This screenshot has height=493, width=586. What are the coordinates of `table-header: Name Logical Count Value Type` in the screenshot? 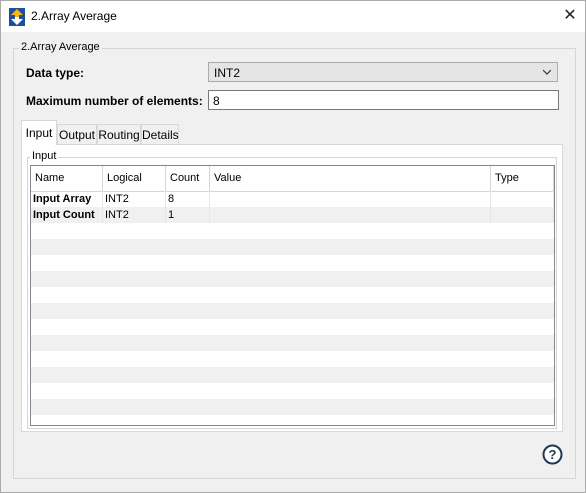 It's located at (292, 179).